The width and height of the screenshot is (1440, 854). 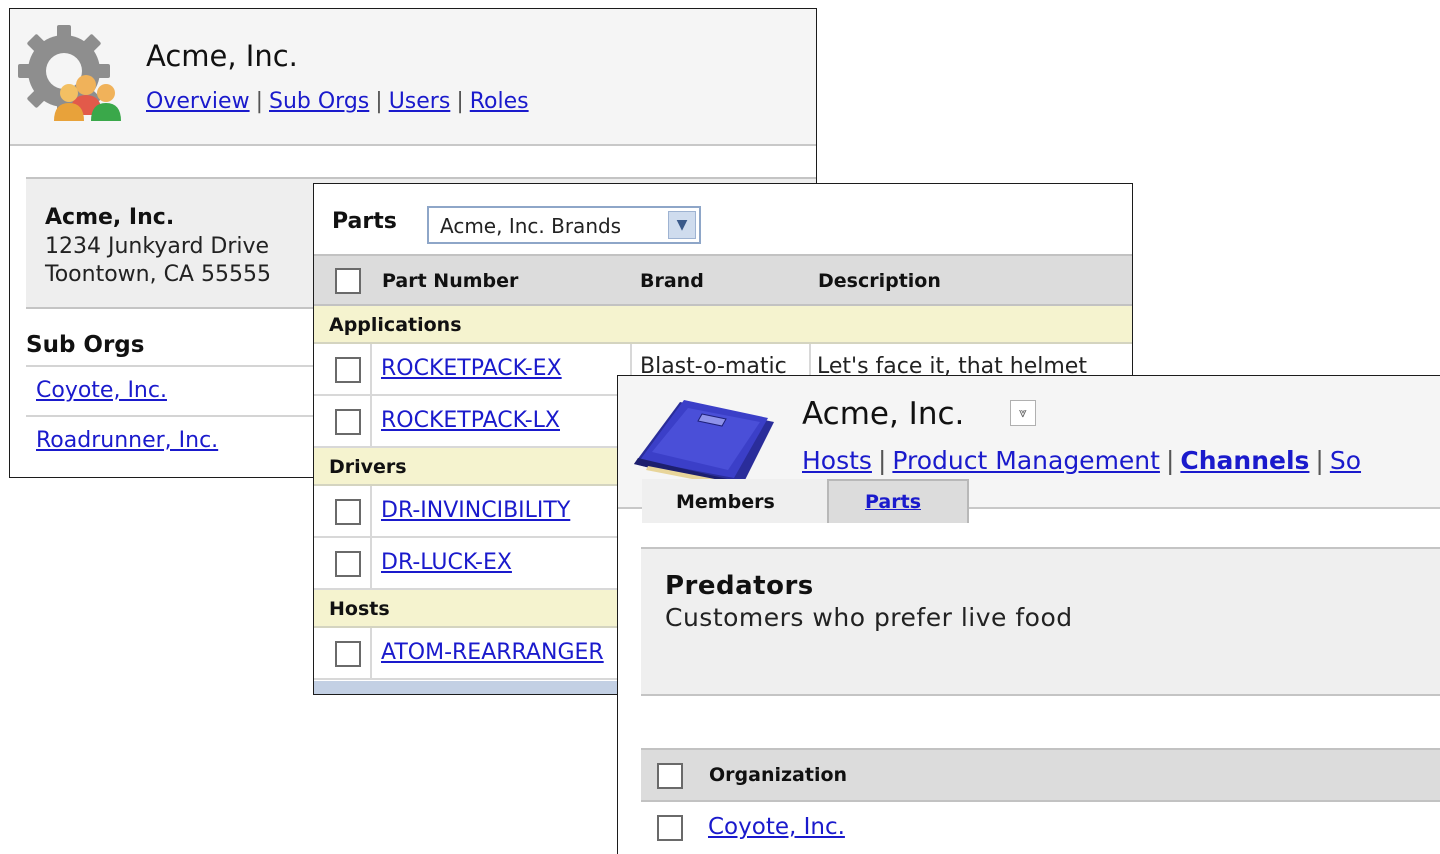 I want to click on address-line1: 1234 Junkyard Drive, so click(x=157, y=246).